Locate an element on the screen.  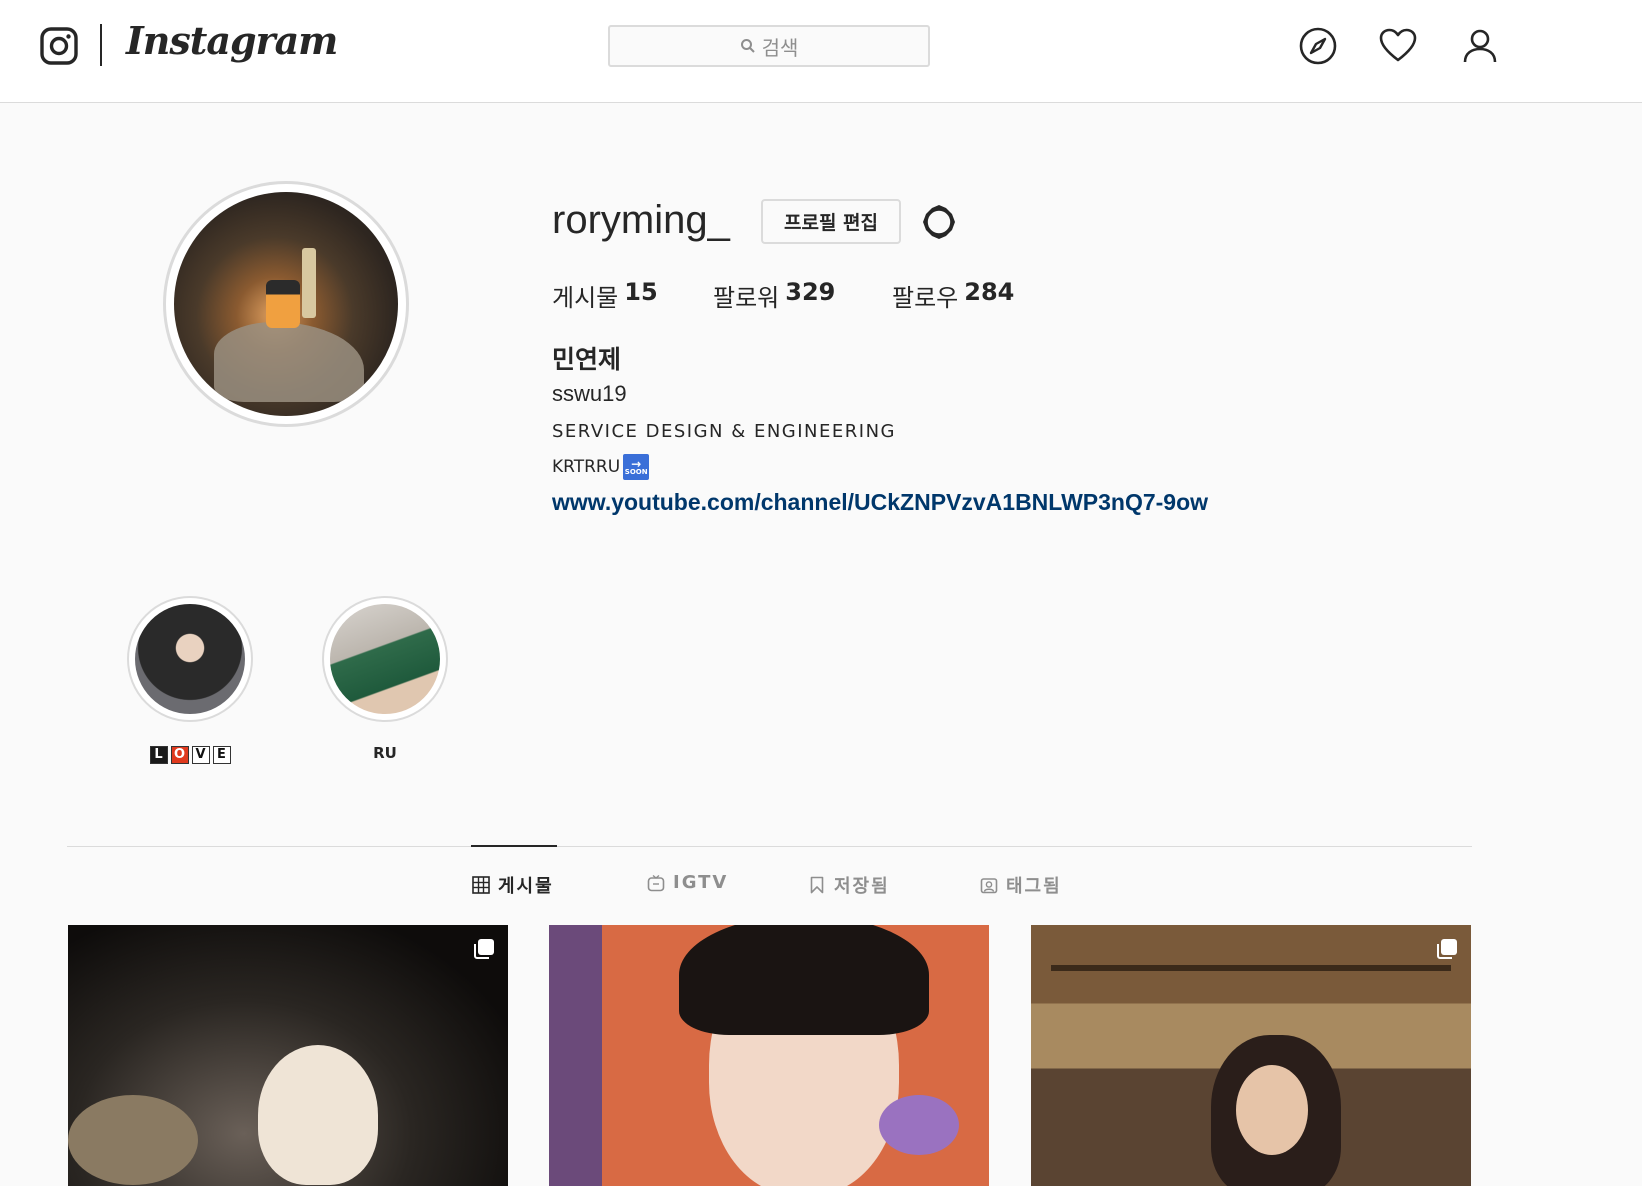
highlight-label-ru: RU is located at coordinates (385, 753).